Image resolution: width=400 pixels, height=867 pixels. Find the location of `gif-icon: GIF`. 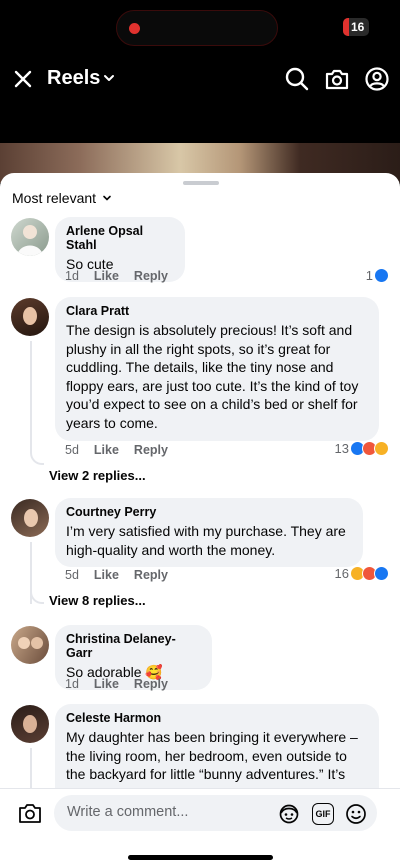

gif-icon: GIF is located at coordinates (323, 814).